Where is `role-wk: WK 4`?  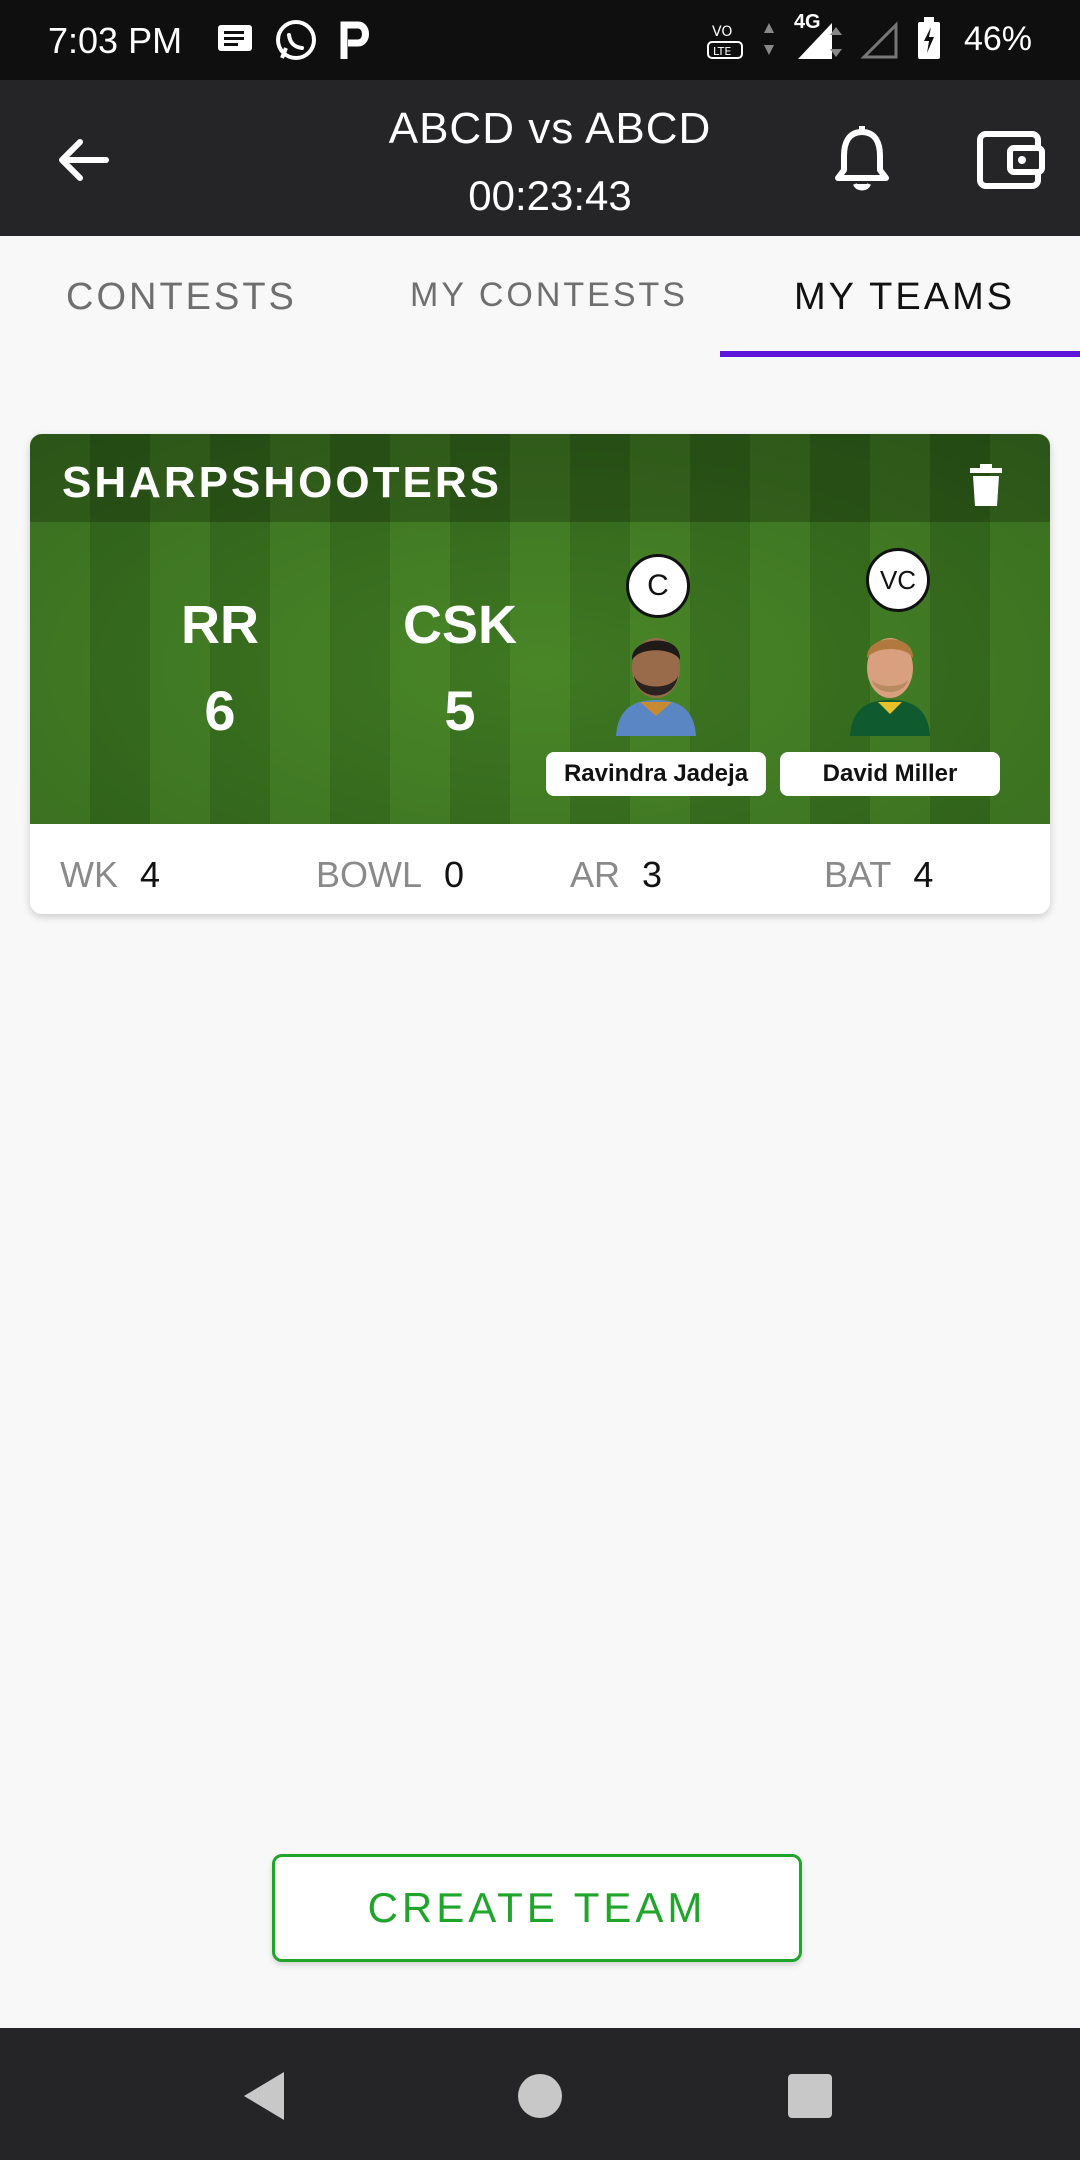 role-wk: WK 4 is located at coordinates (110, 875).